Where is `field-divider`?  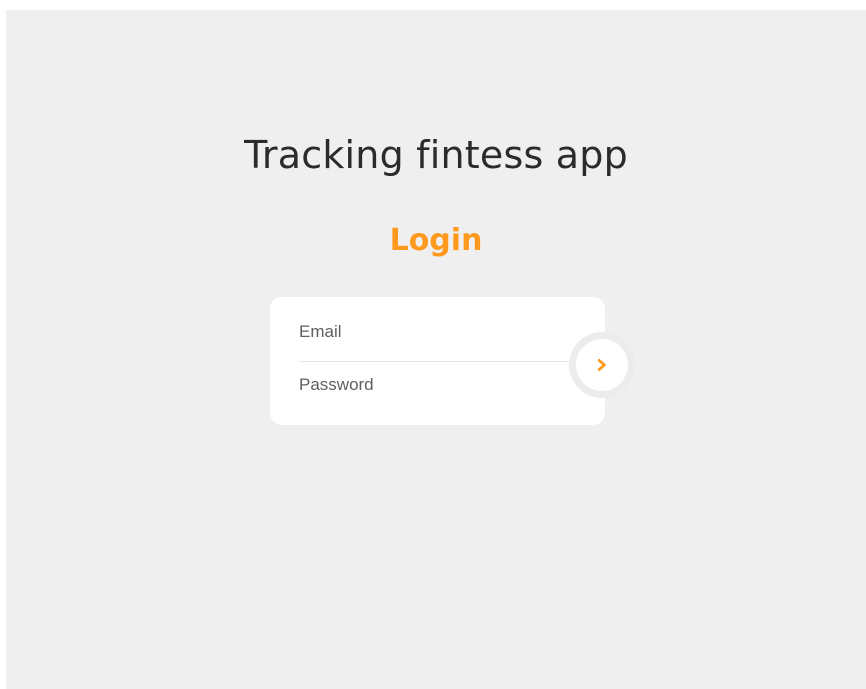
field-divider is located at coordinates (437, 361).